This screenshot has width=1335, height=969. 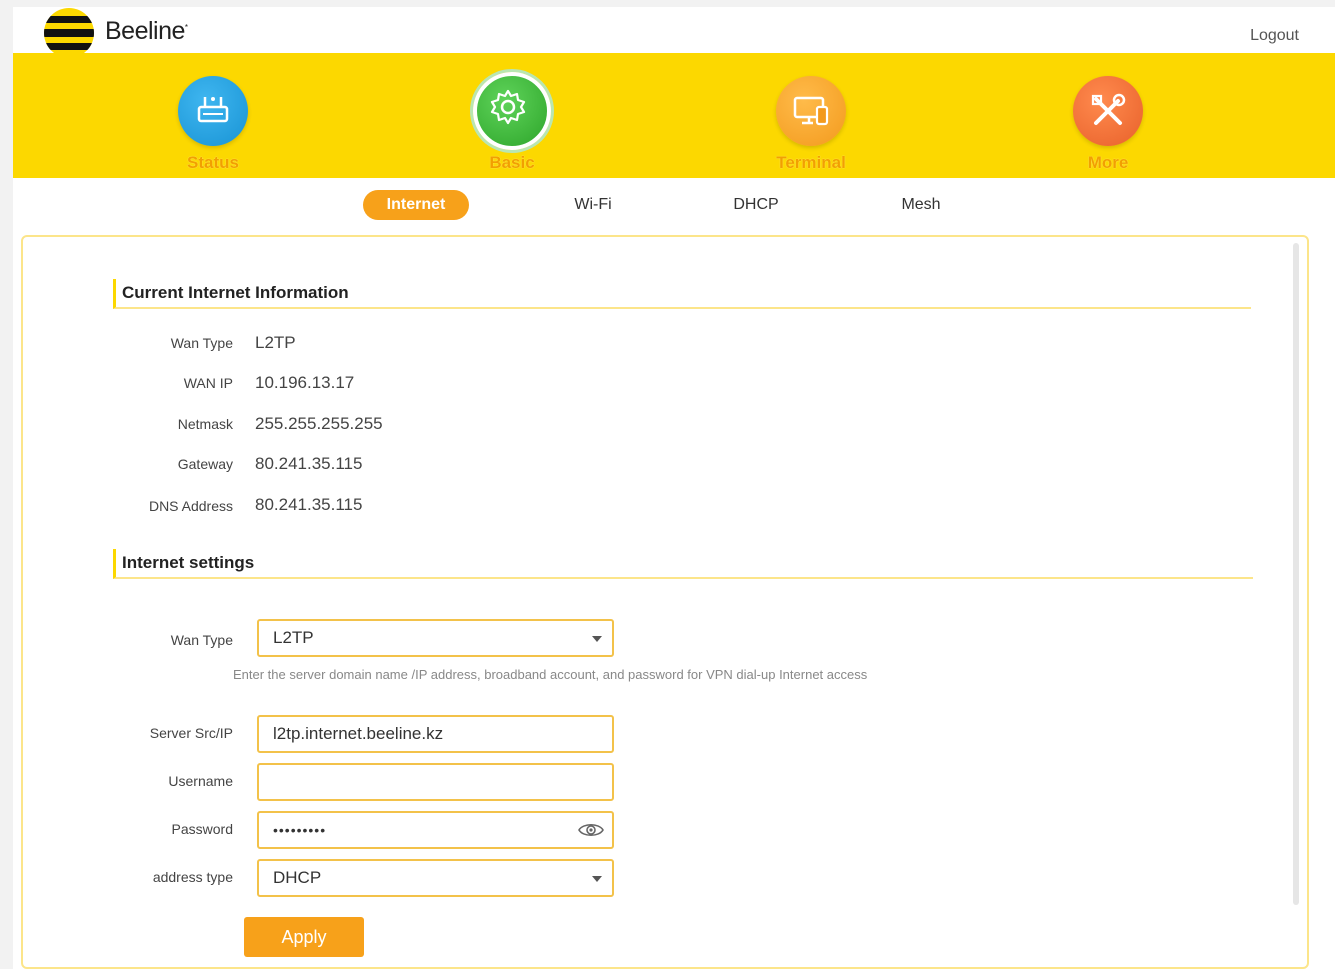 I want to click on password-label: Password, so click(x=202, y=829).